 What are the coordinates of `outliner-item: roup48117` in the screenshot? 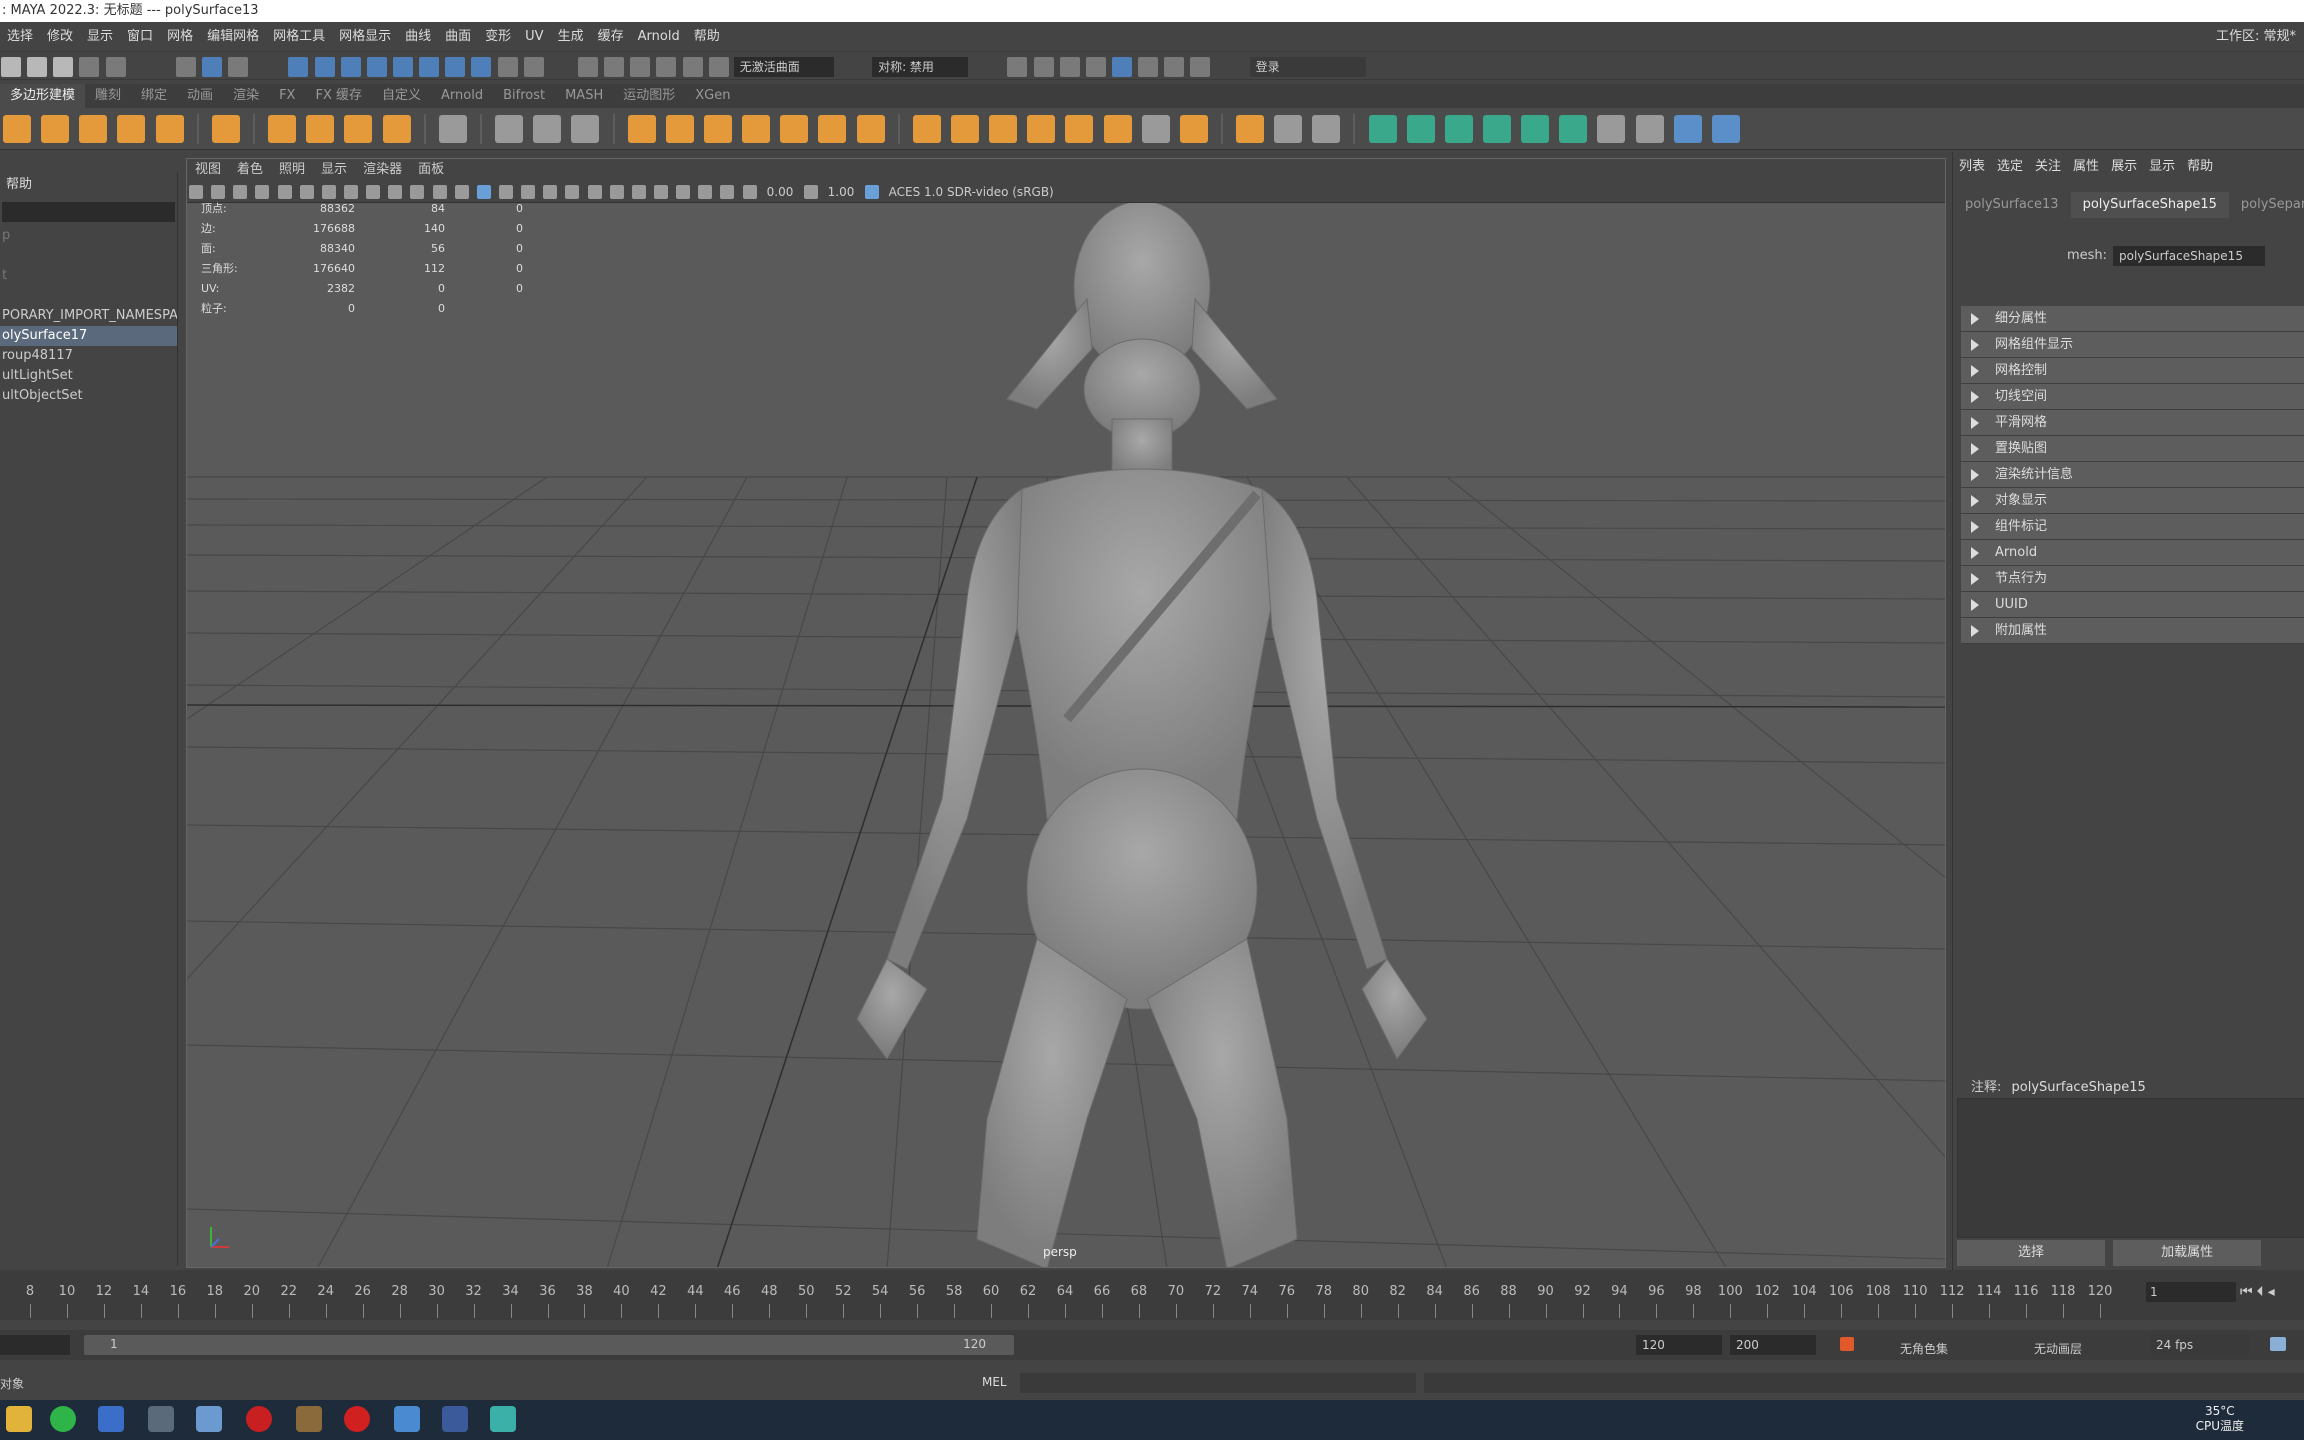 It's located at (88, 356).